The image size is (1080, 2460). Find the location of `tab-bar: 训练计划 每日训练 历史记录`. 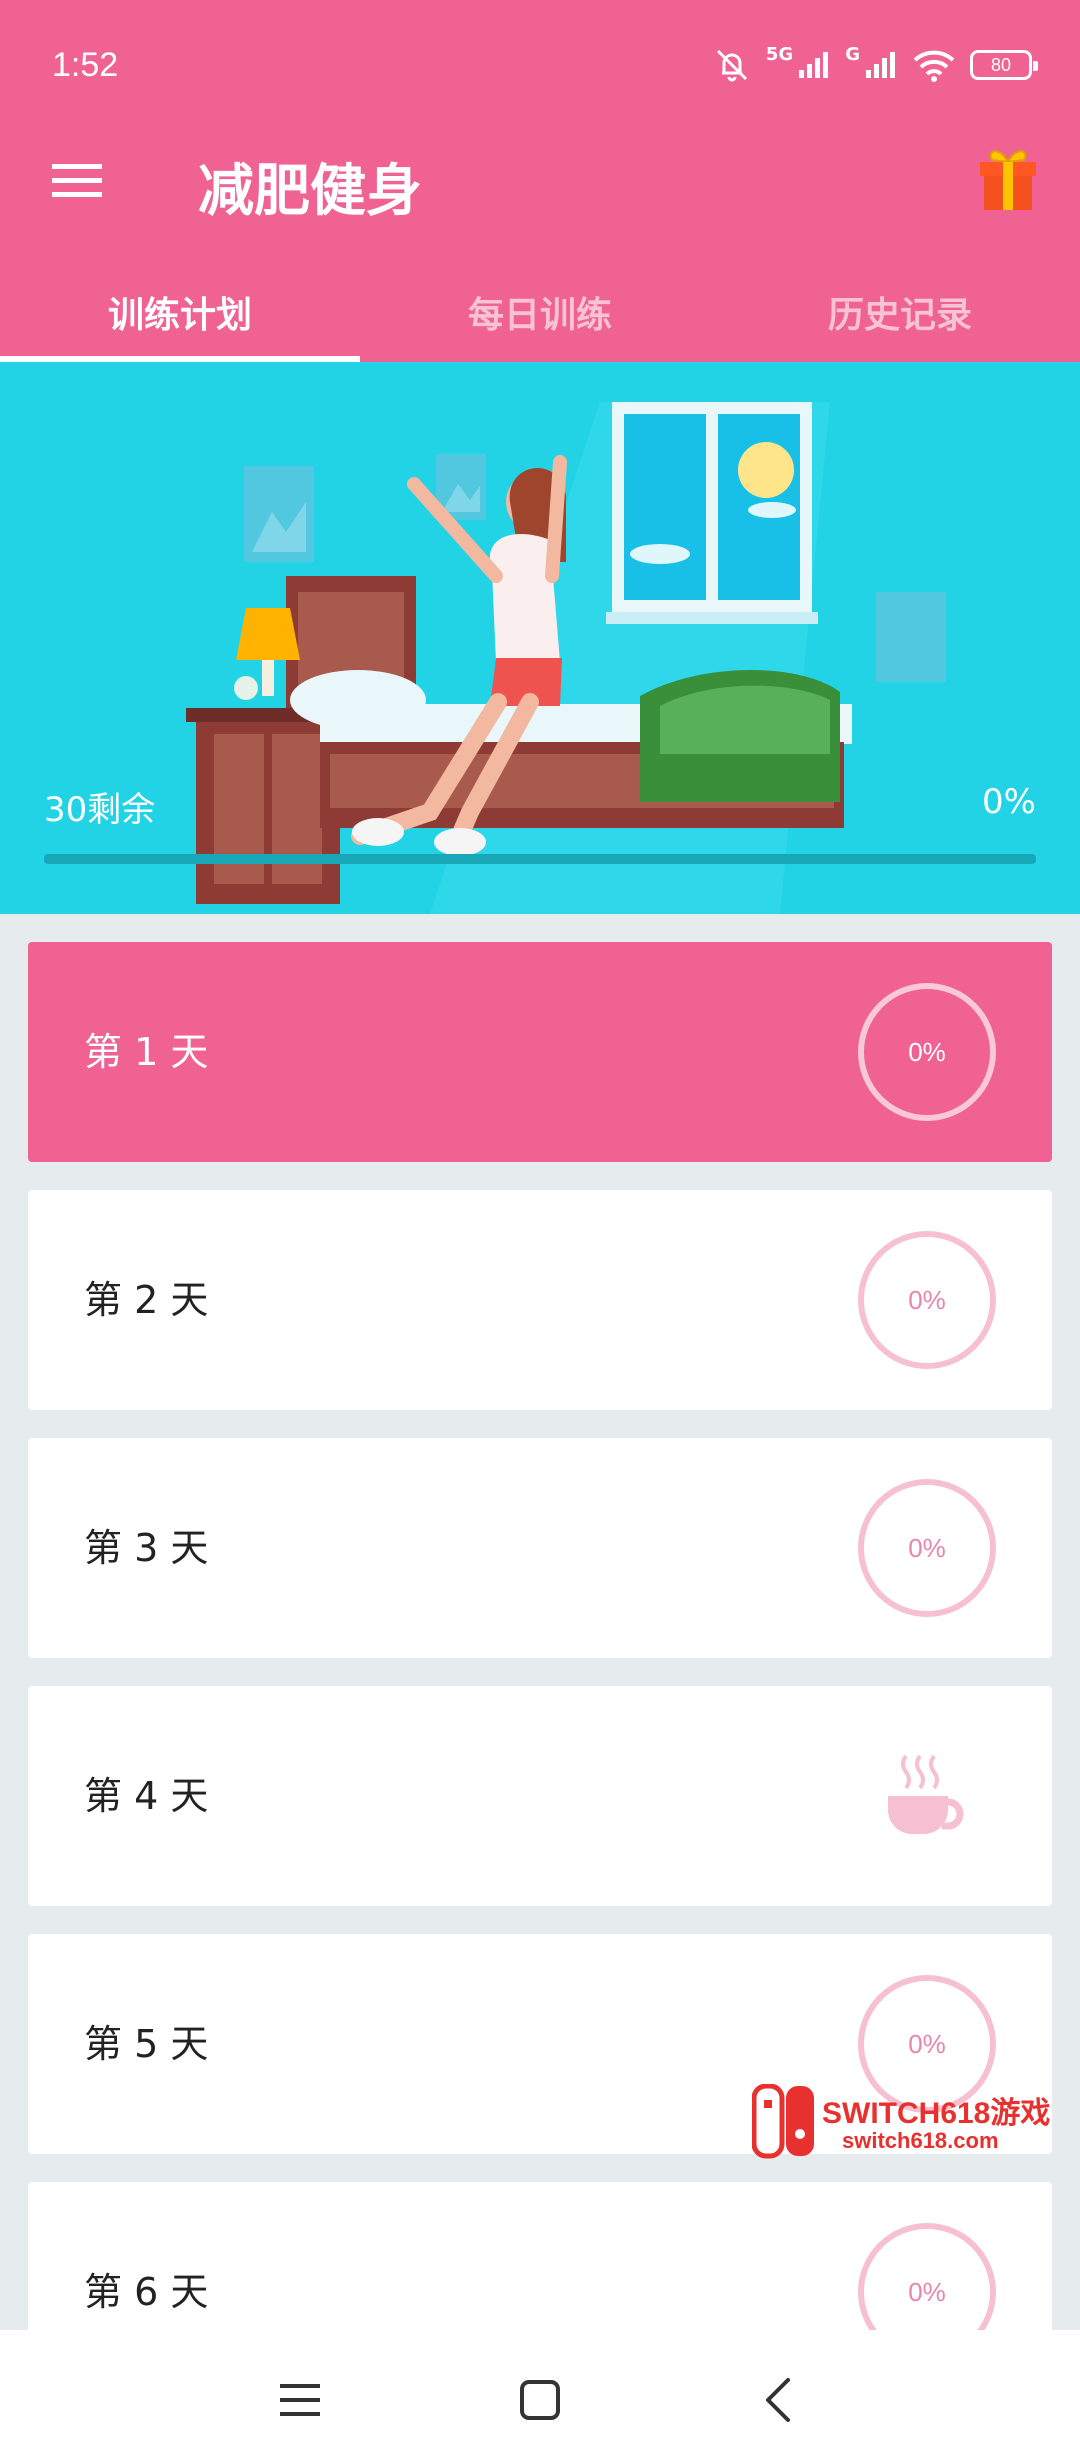

tab-bar: 训练计划 每日训练 历史记录 is located at coordinates (540, 311).